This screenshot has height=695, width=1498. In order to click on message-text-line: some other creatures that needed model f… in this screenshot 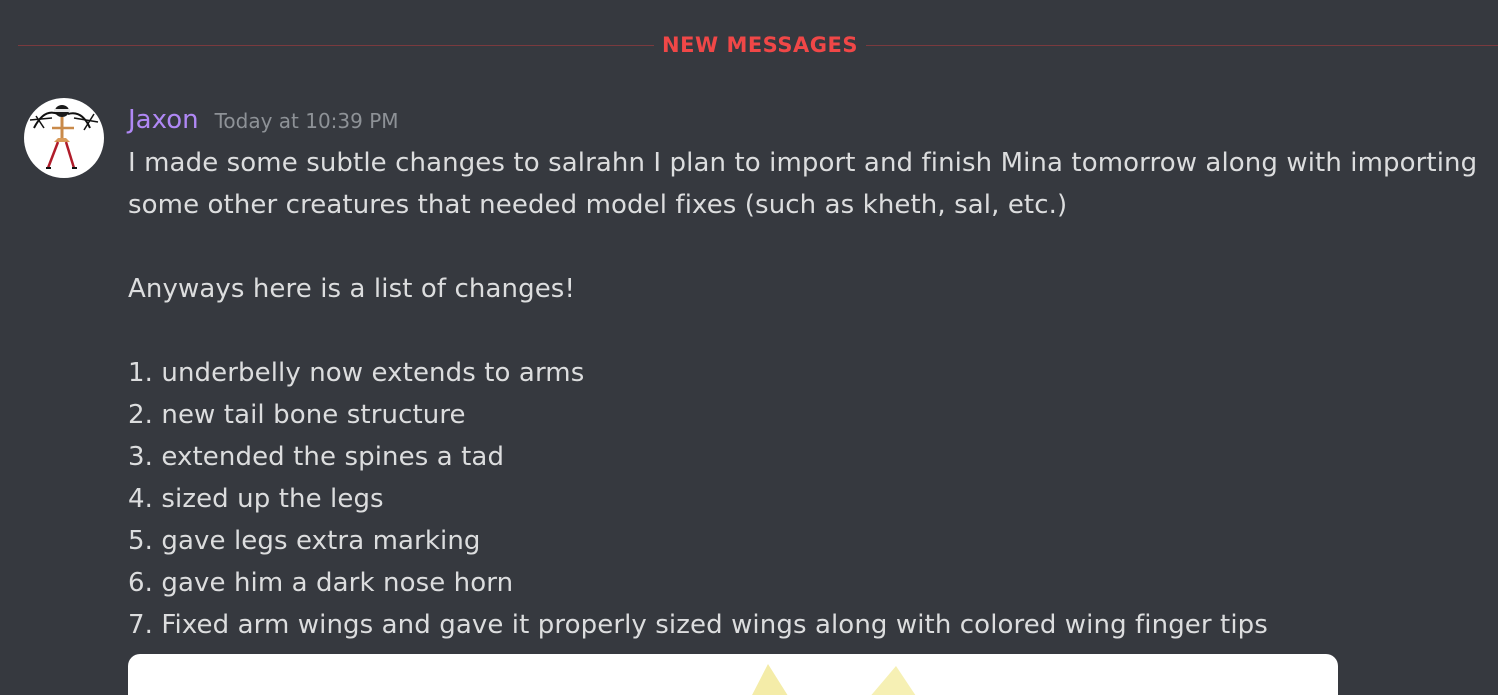, I will do `click(598, 205)`.